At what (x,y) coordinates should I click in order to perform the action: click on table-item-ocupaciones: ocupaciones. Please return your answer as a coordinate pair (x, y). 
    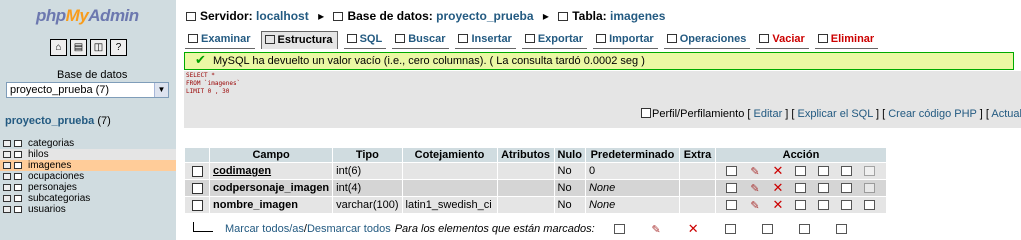
    Looking at the image, I should click on (88, 176).